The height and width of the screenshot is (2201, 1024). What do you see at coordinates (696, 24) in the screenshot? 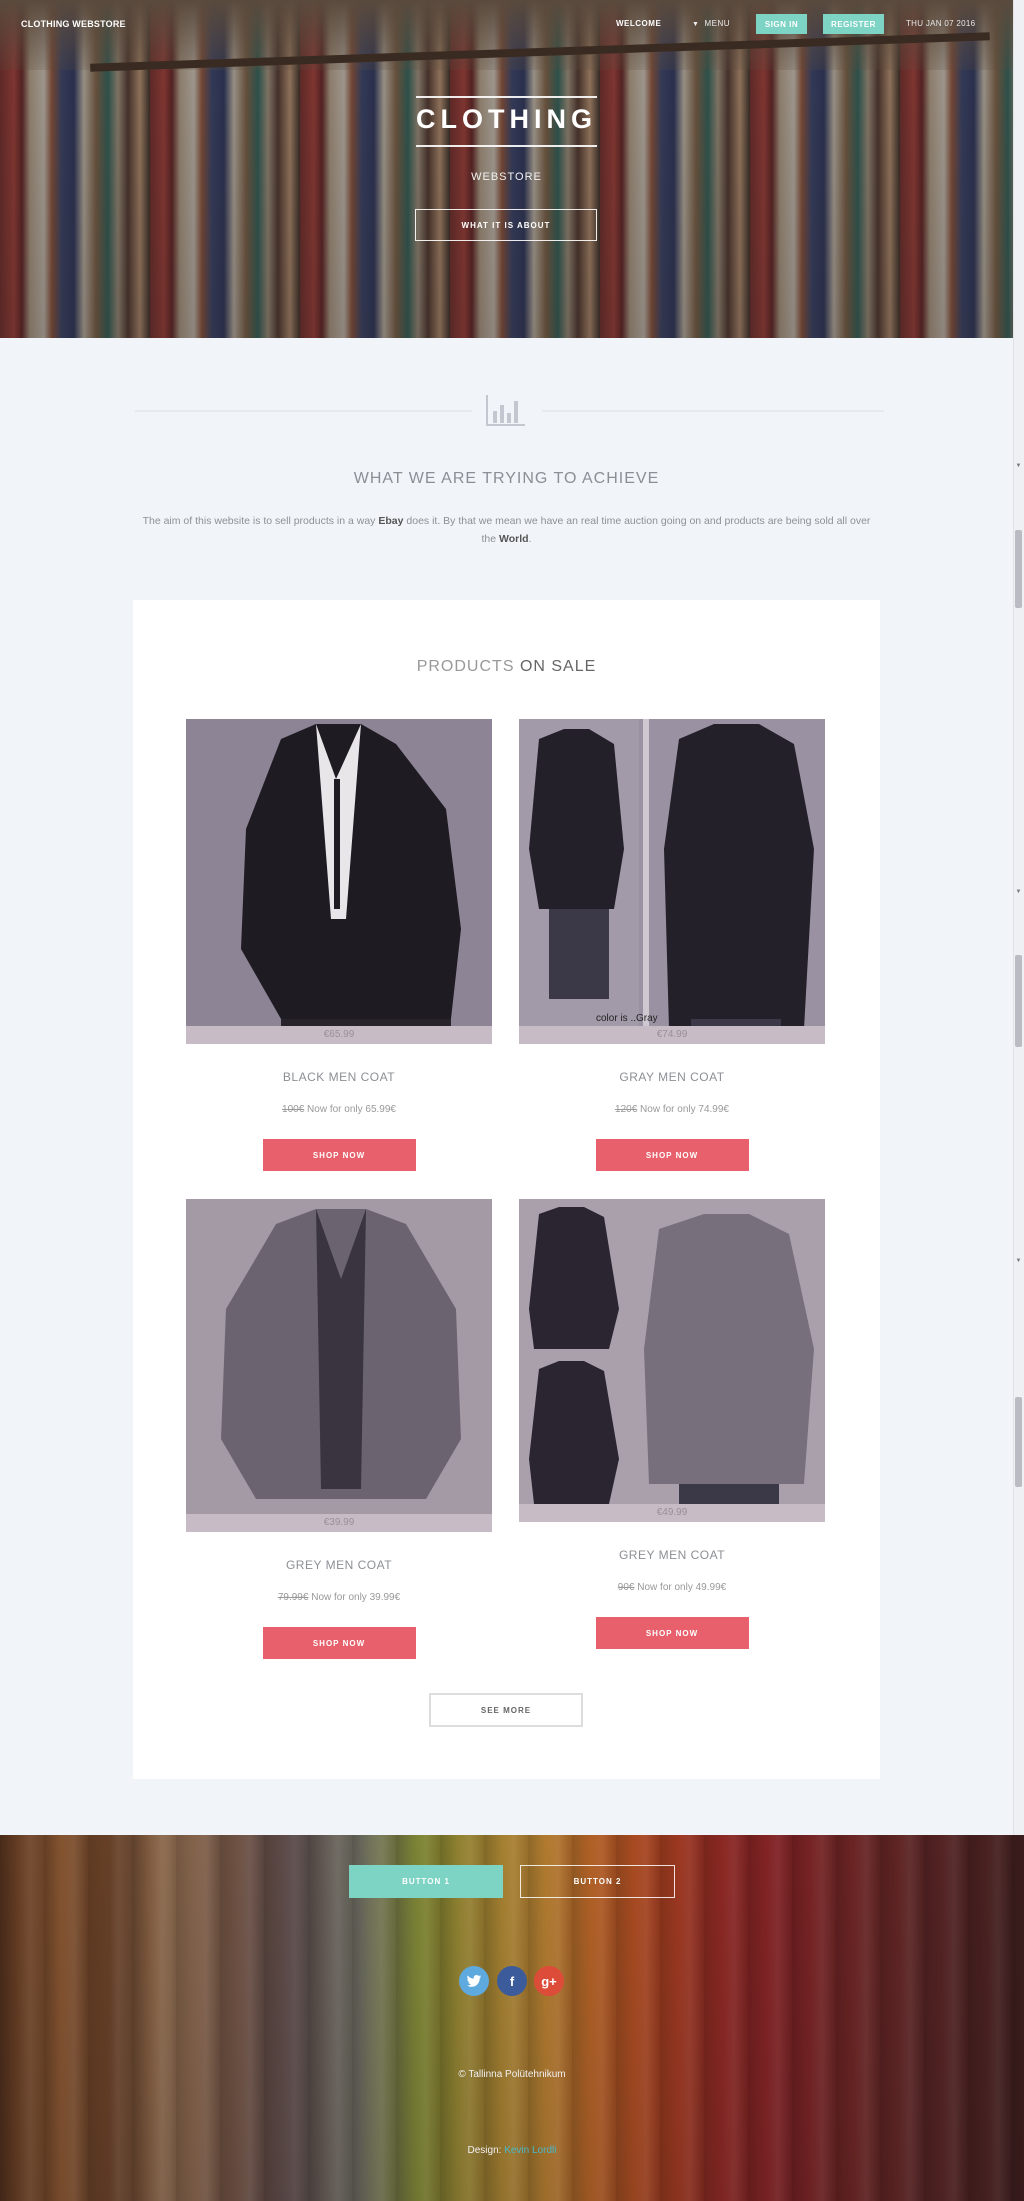
I see `chevron-down-icon: ▼` at bounding box center [696, 24].